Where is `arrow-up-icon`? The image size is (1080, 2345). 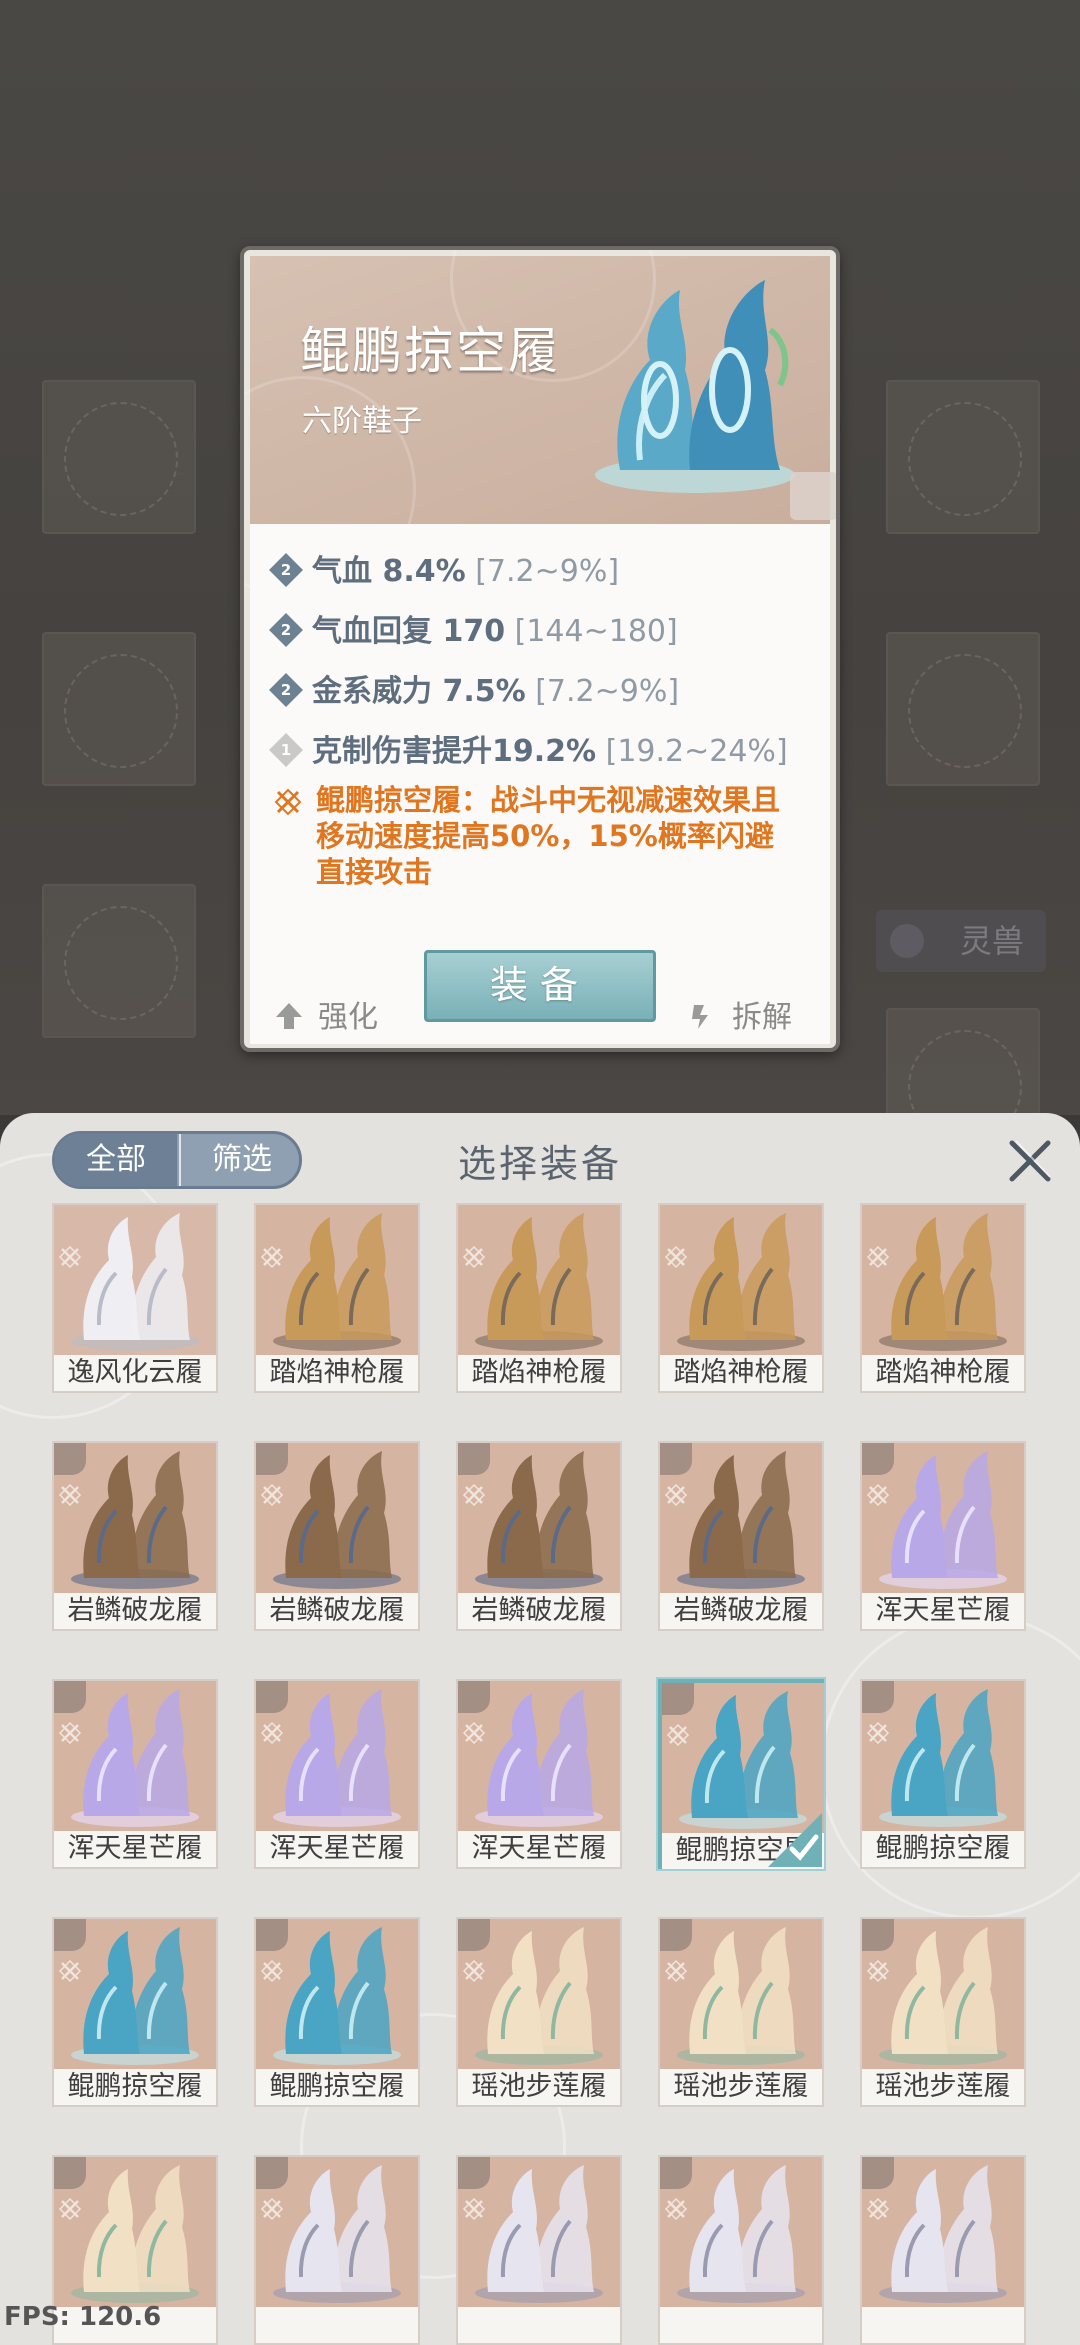 arrow-up-icon is located at coordinates (289, 1015).